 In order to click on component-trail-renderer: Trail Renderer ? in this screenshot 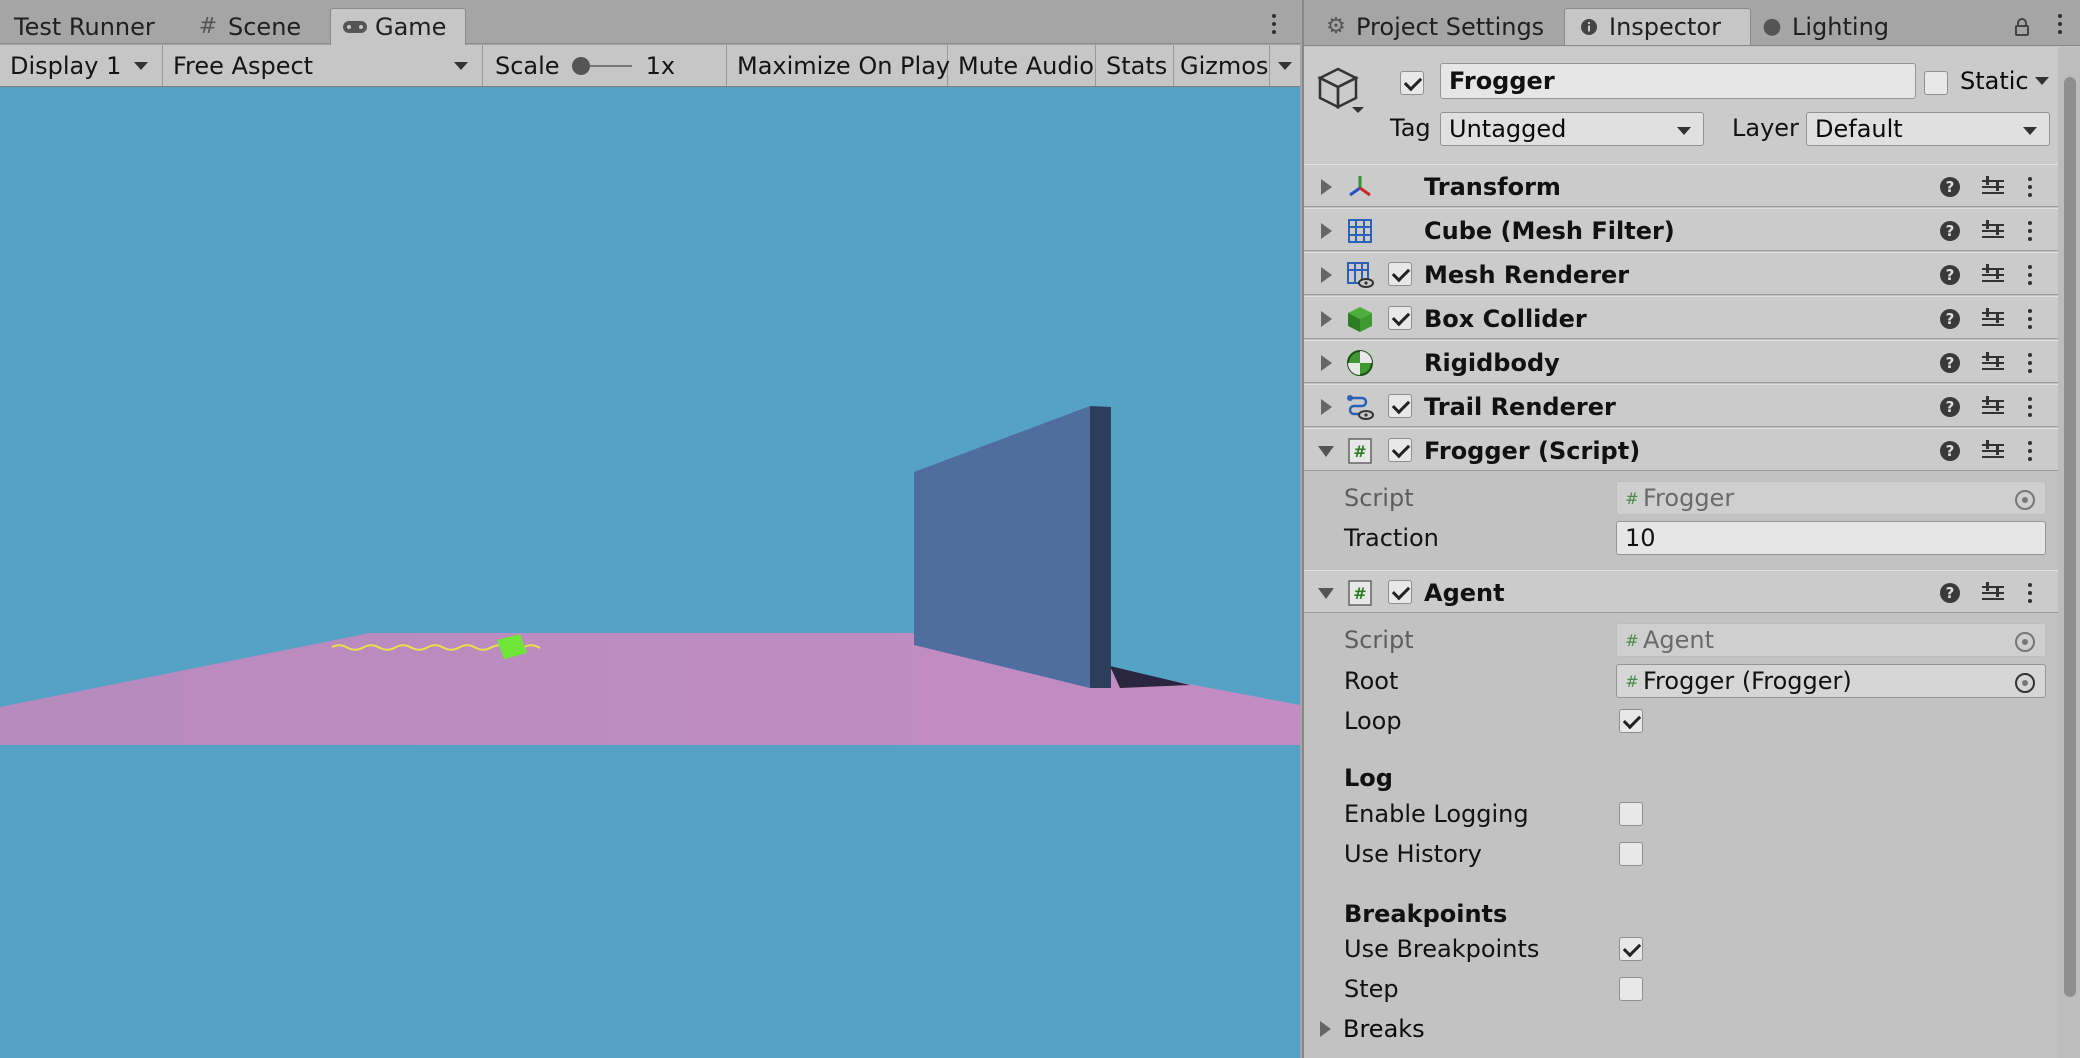, I will do `click(1681, 405)`.